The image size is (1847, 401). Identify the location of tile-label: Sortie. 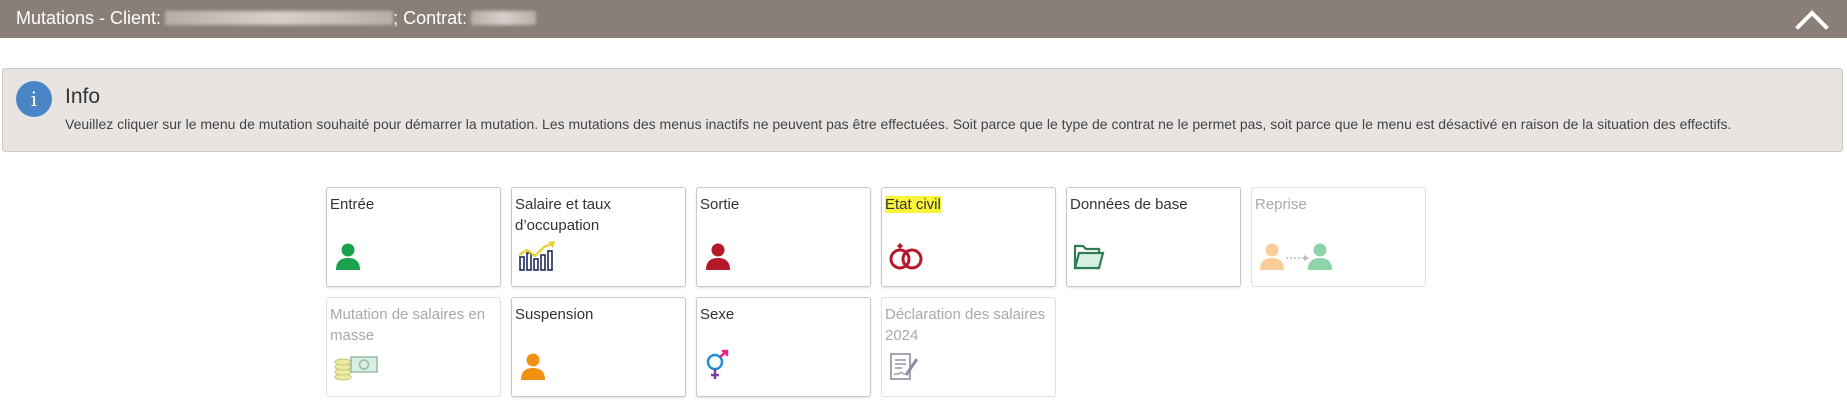
(720, 204).